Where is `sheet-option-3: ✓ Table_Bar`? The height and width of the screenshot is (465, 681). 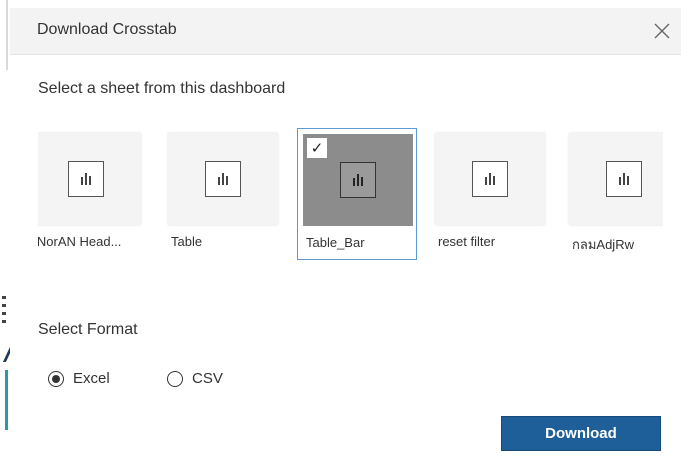 sheet-option-3: ✓ Table_Bar is located at coordinates (357, 194).